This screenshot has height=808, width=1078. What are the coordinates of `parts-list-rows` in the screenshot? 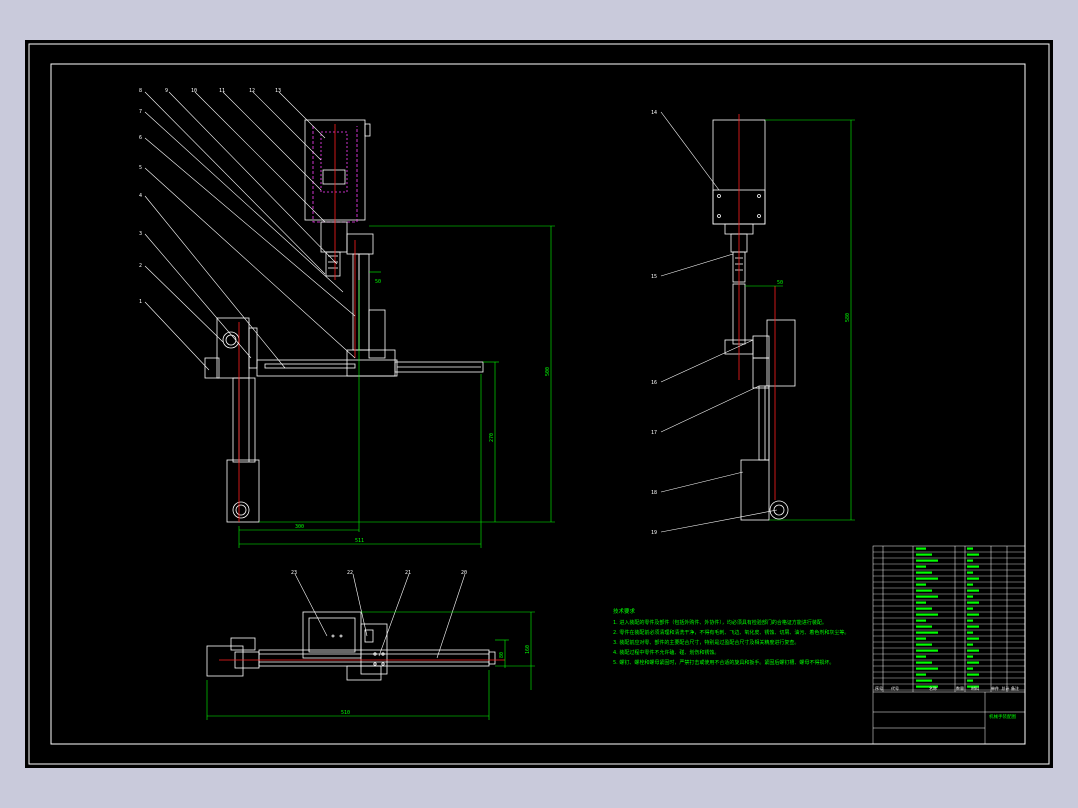 It's located at (949, 621).